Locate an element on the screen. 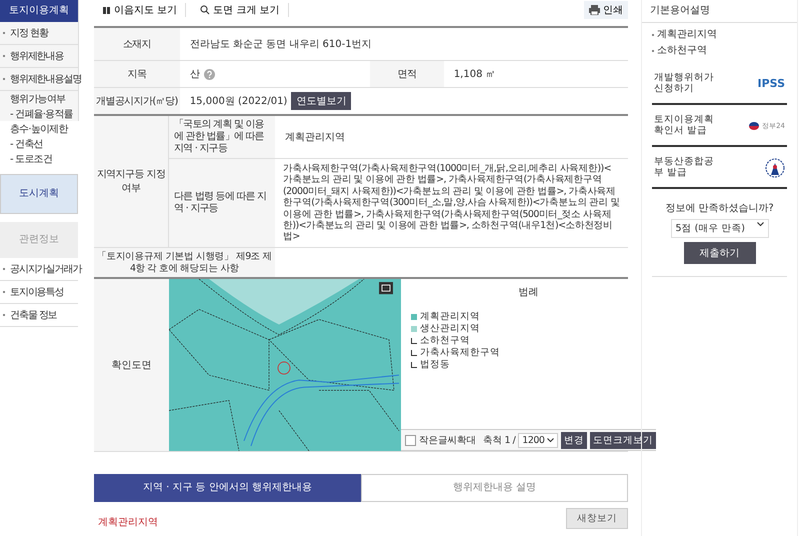 The image size is (800, 536). service-label: 개발행위허가 신청하기 is located at coordinates (684, 84).